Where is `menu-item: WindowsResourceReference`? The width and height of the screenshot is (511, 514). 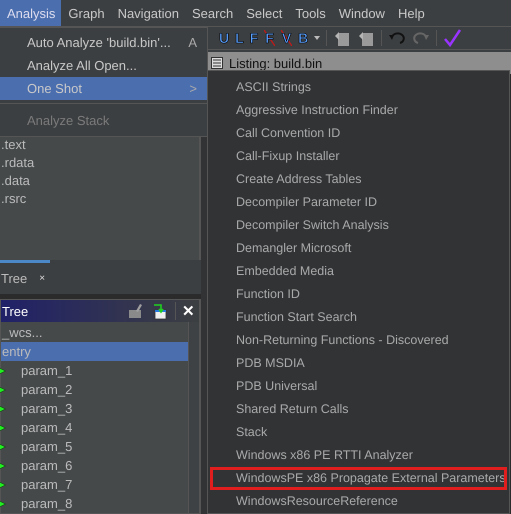
menu-item: WindowsResourceReference is located at coordinates (358, 501).